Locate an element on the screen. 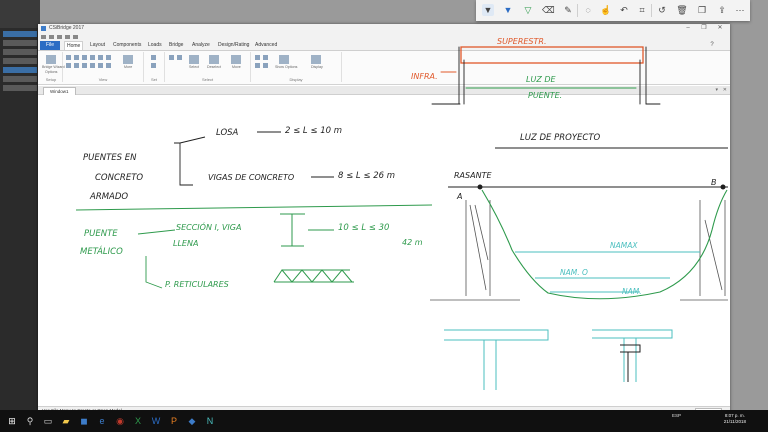 The width and height of the screenshot is (768, 432). slab-range: 2 ≤ L ≤ 10 m is located at coordinates (313, 131).